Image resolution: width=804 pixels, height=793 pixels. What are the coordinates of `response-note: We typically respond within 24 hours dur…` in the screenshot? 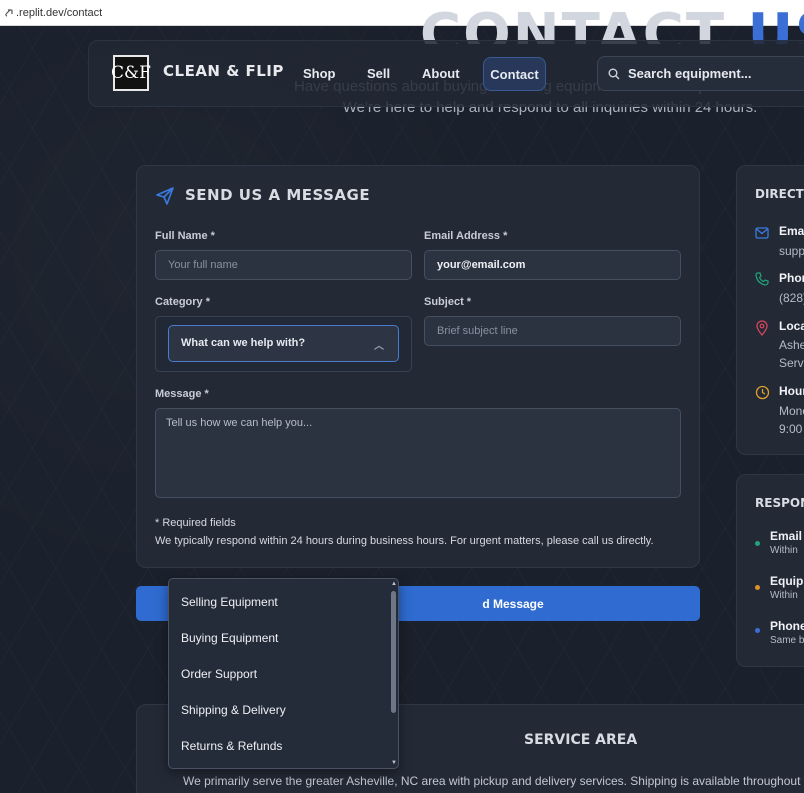 It's located at (404, 541).